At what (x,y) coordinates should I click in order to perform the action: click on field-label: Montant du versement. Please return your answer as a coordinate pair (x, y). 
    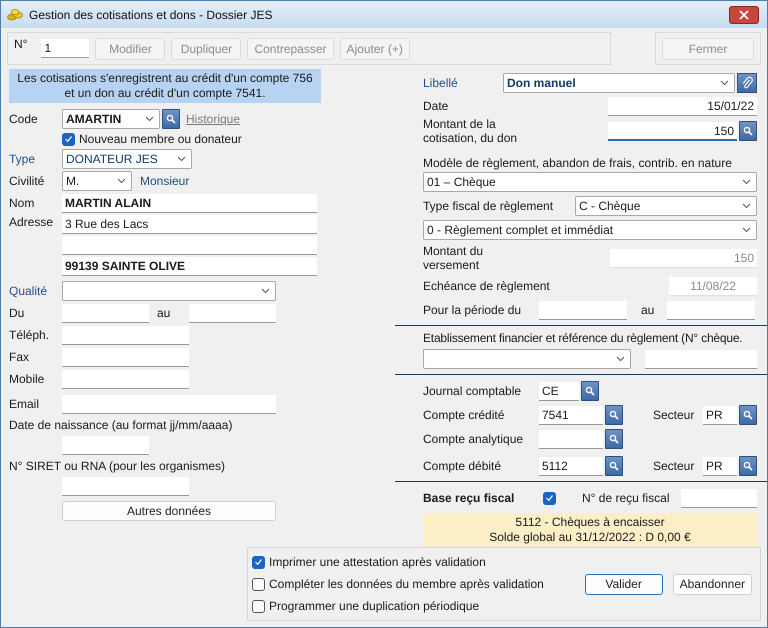
    Looking at the image, I should click on (453, 258).